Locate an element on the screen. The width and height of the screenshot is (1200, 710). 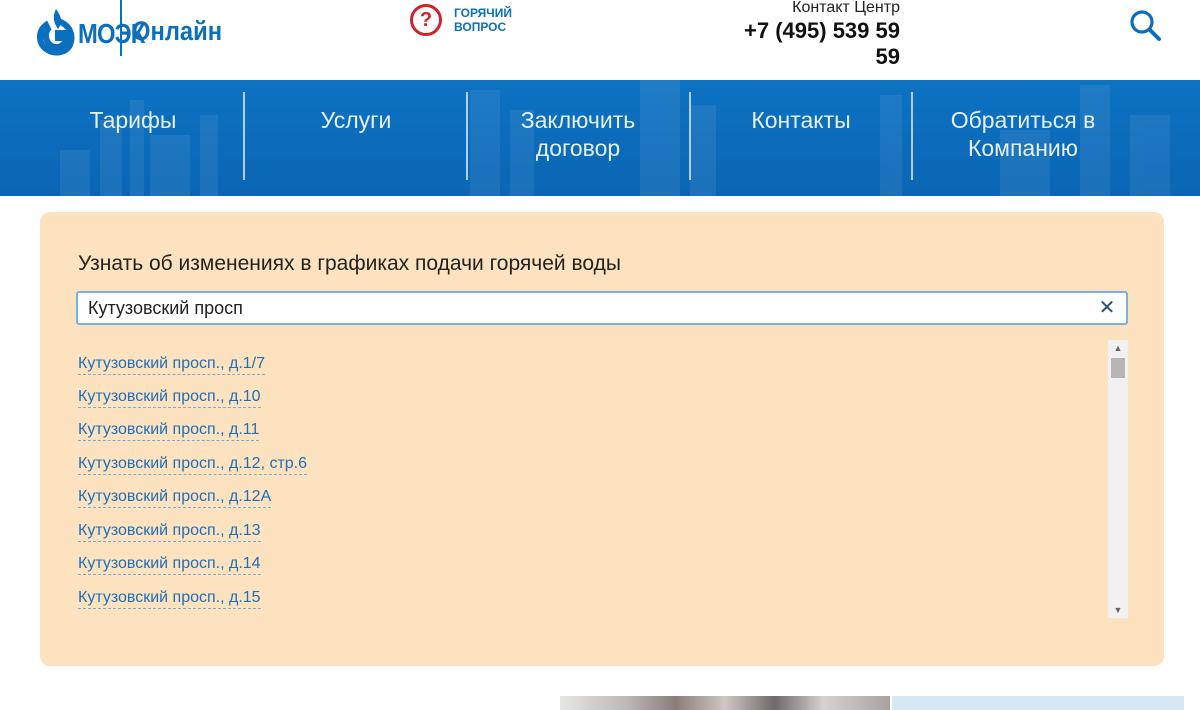
search-button is located at coordinates (1146, 26).